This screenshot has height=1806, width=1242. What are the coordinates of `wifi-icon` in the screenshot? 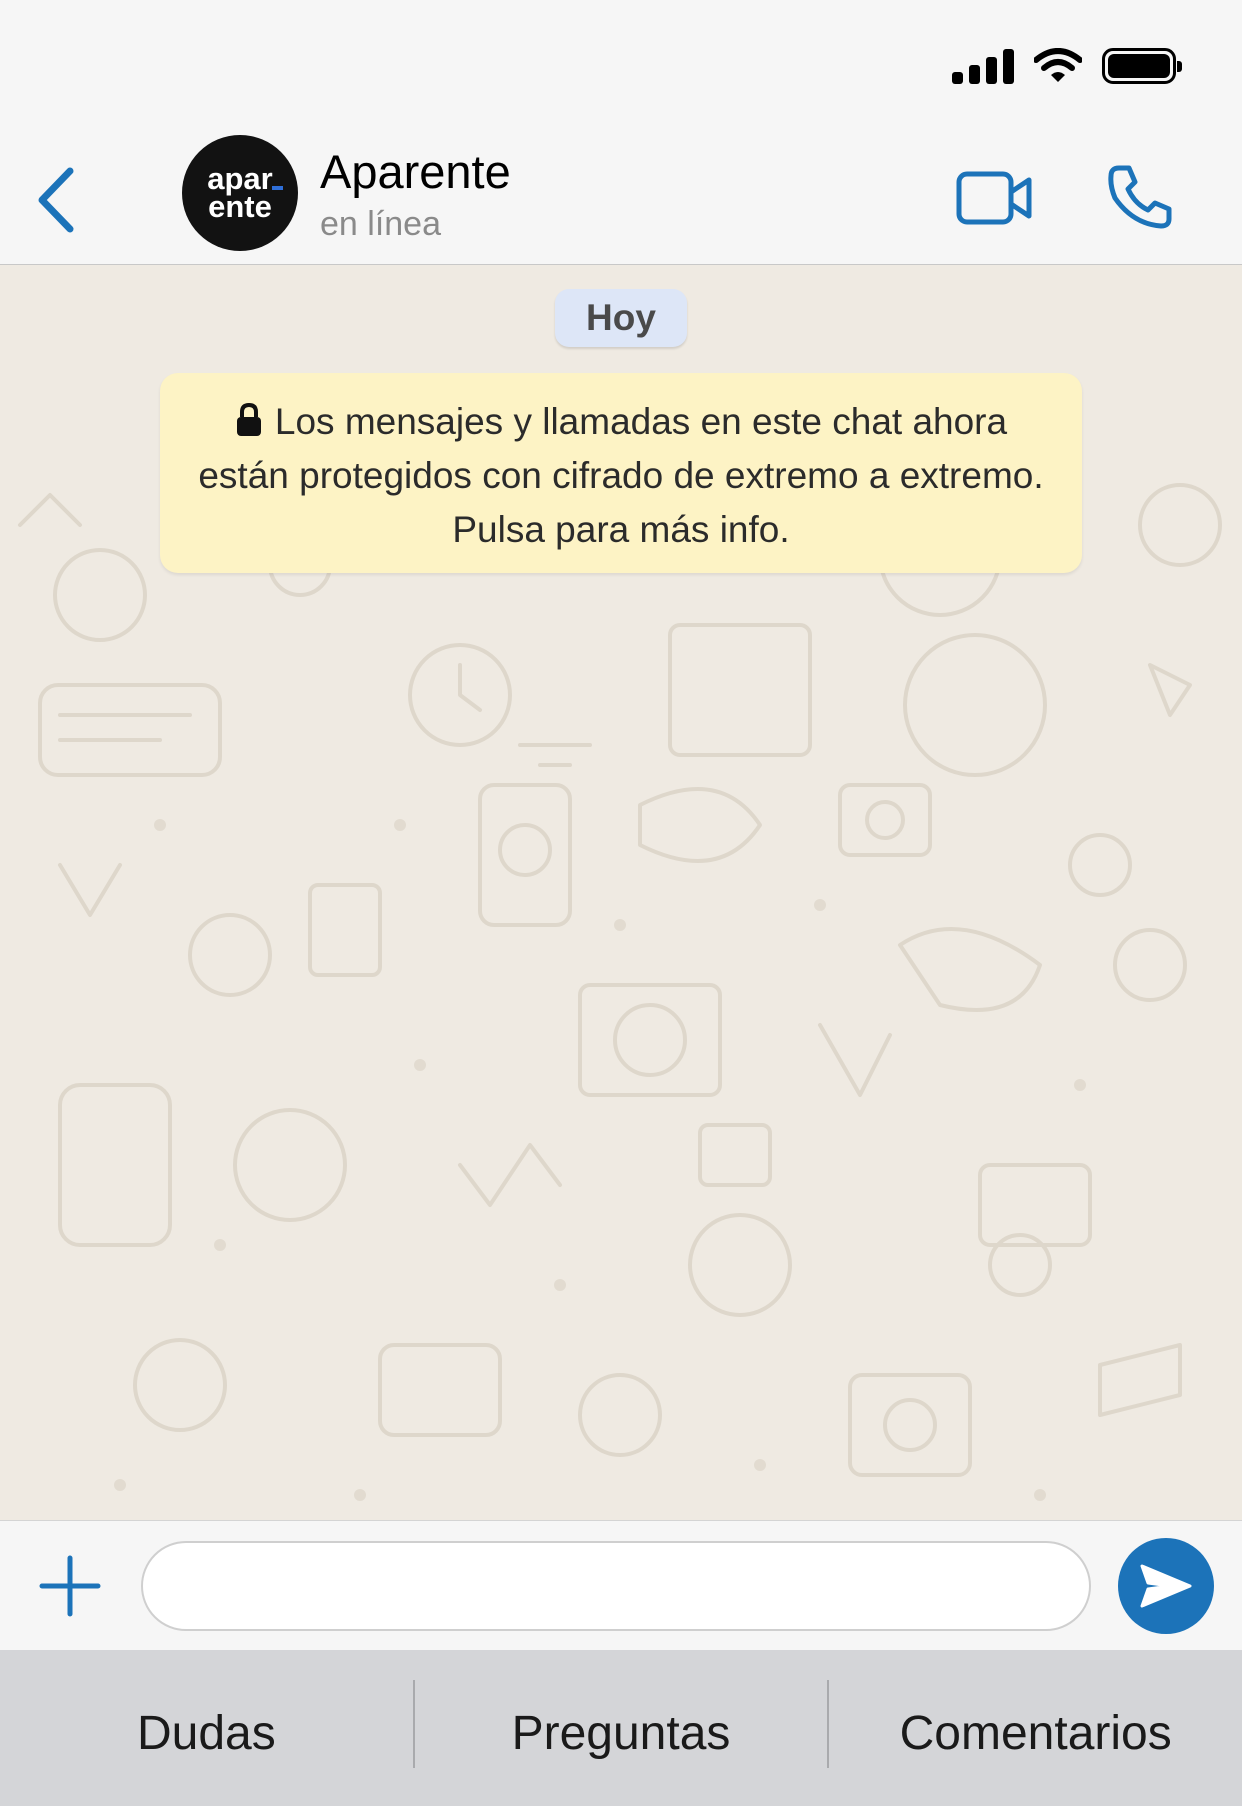 It's located at (1058, 65).